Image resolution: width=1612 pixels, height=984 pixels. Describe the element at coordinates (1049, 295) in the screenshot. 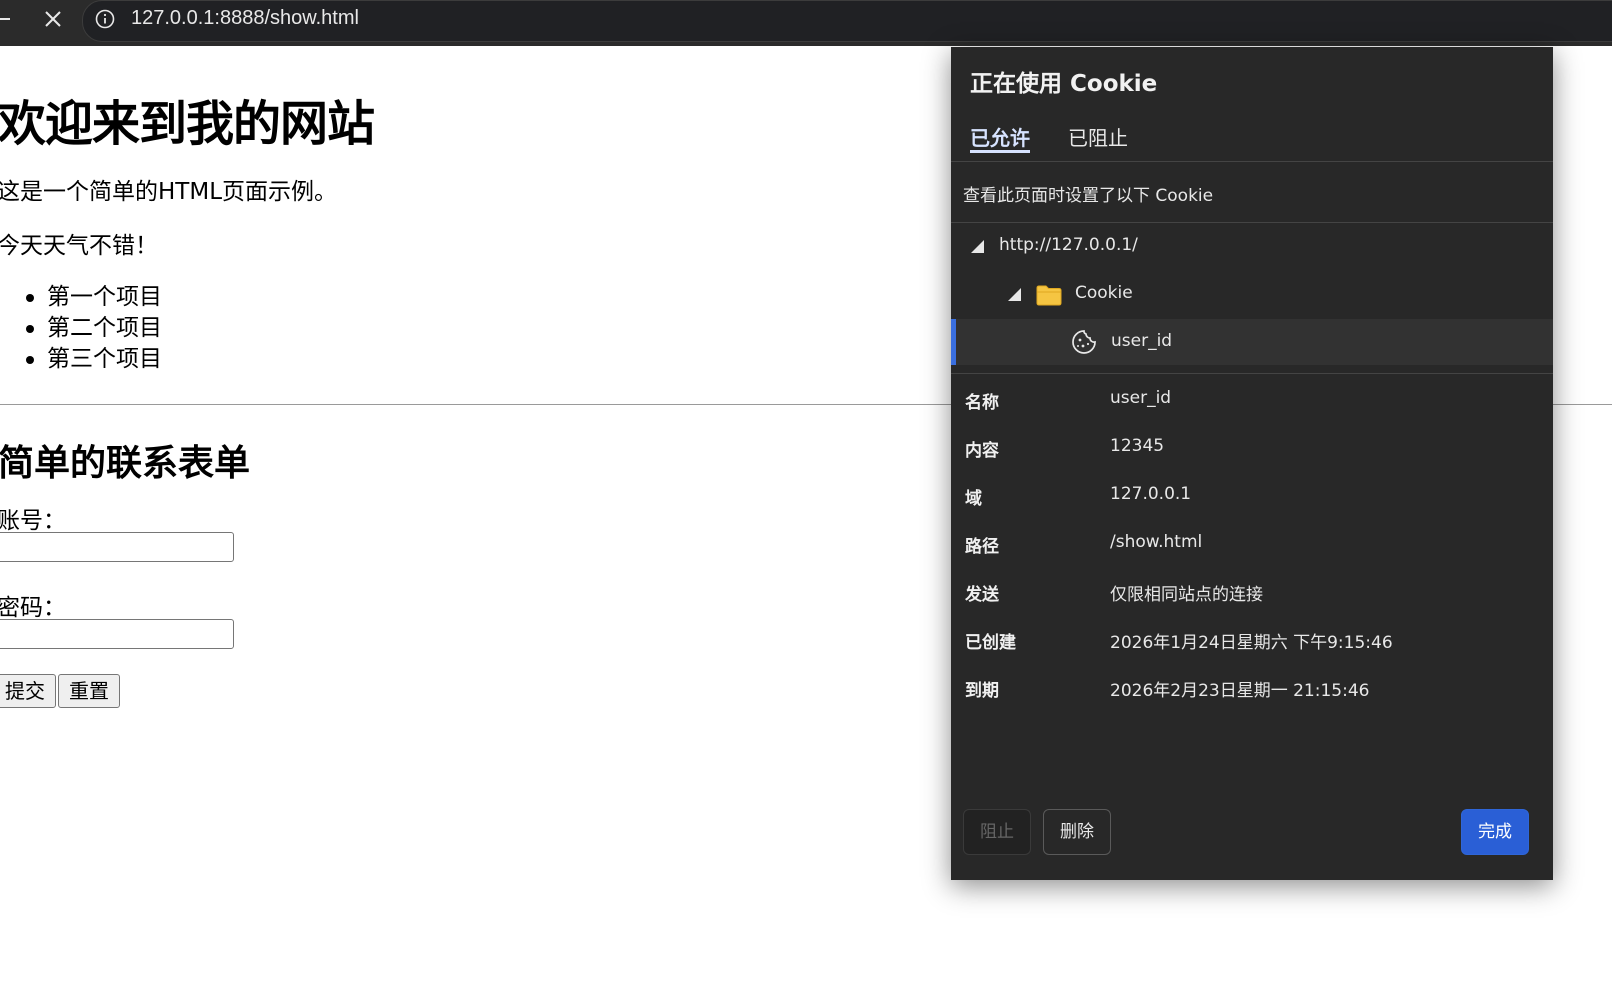

I see `folder-icon` at that location.